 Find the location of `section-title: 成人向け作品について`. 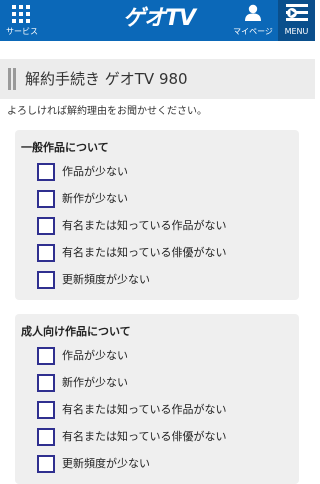

section-title: 成人向け作品について is located at coordinates (76, 331).